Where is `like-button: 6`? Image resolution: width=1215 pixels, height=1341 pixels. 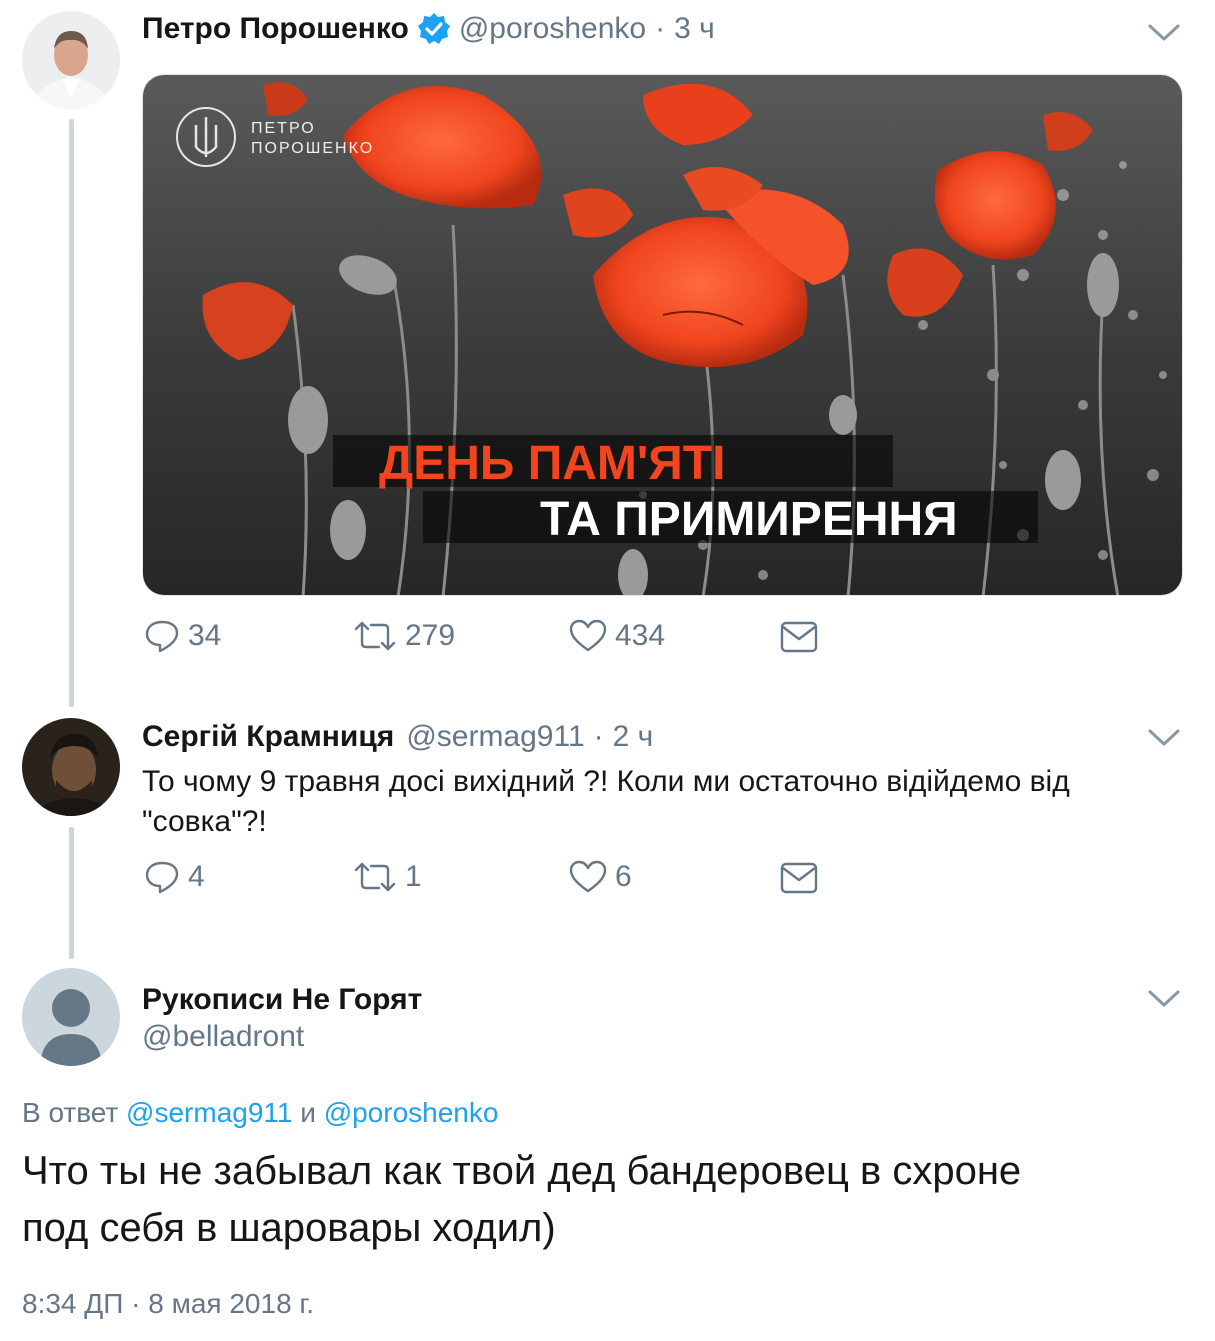 like-button: 6 is located at coordinates (600, 877).